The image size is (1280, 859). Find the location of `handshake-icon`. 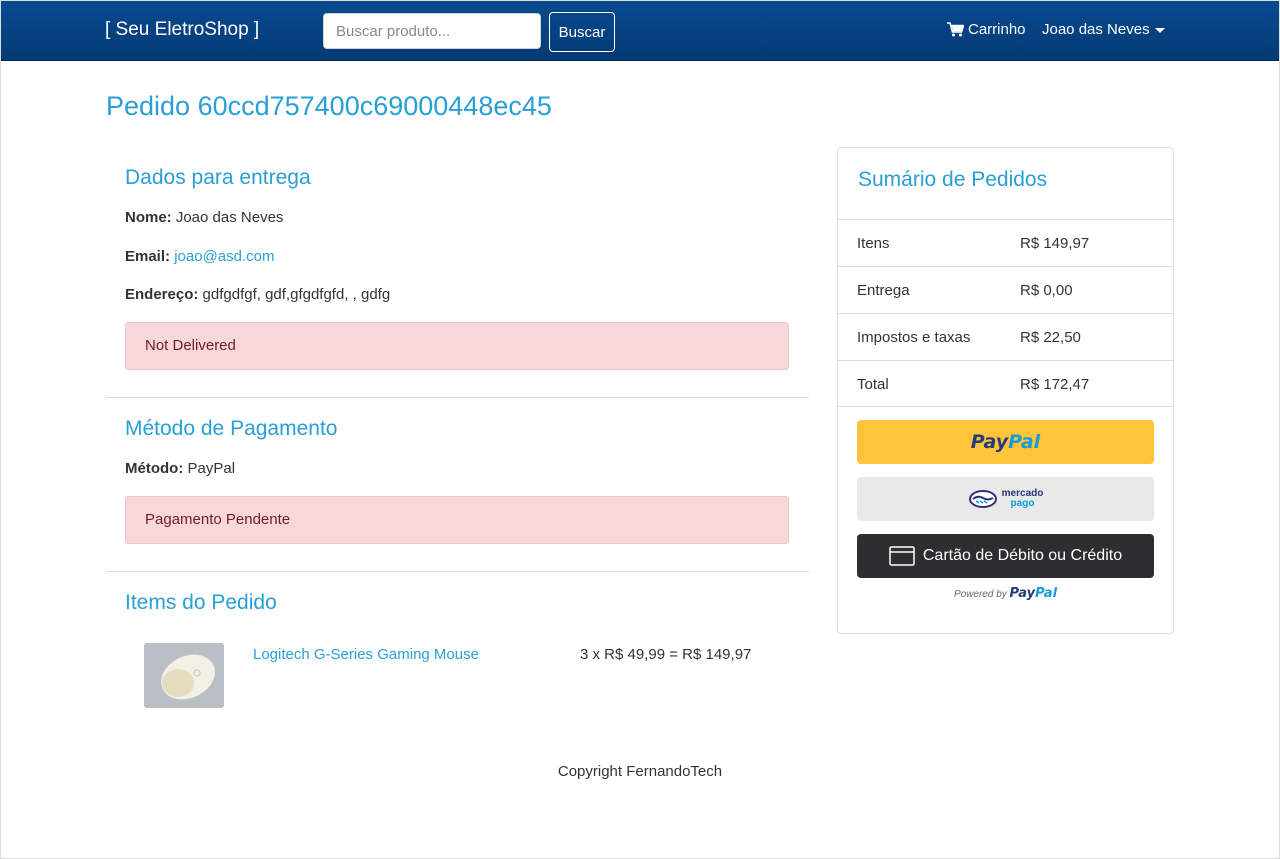

handshake-icon is located at coordinates (982, 499).